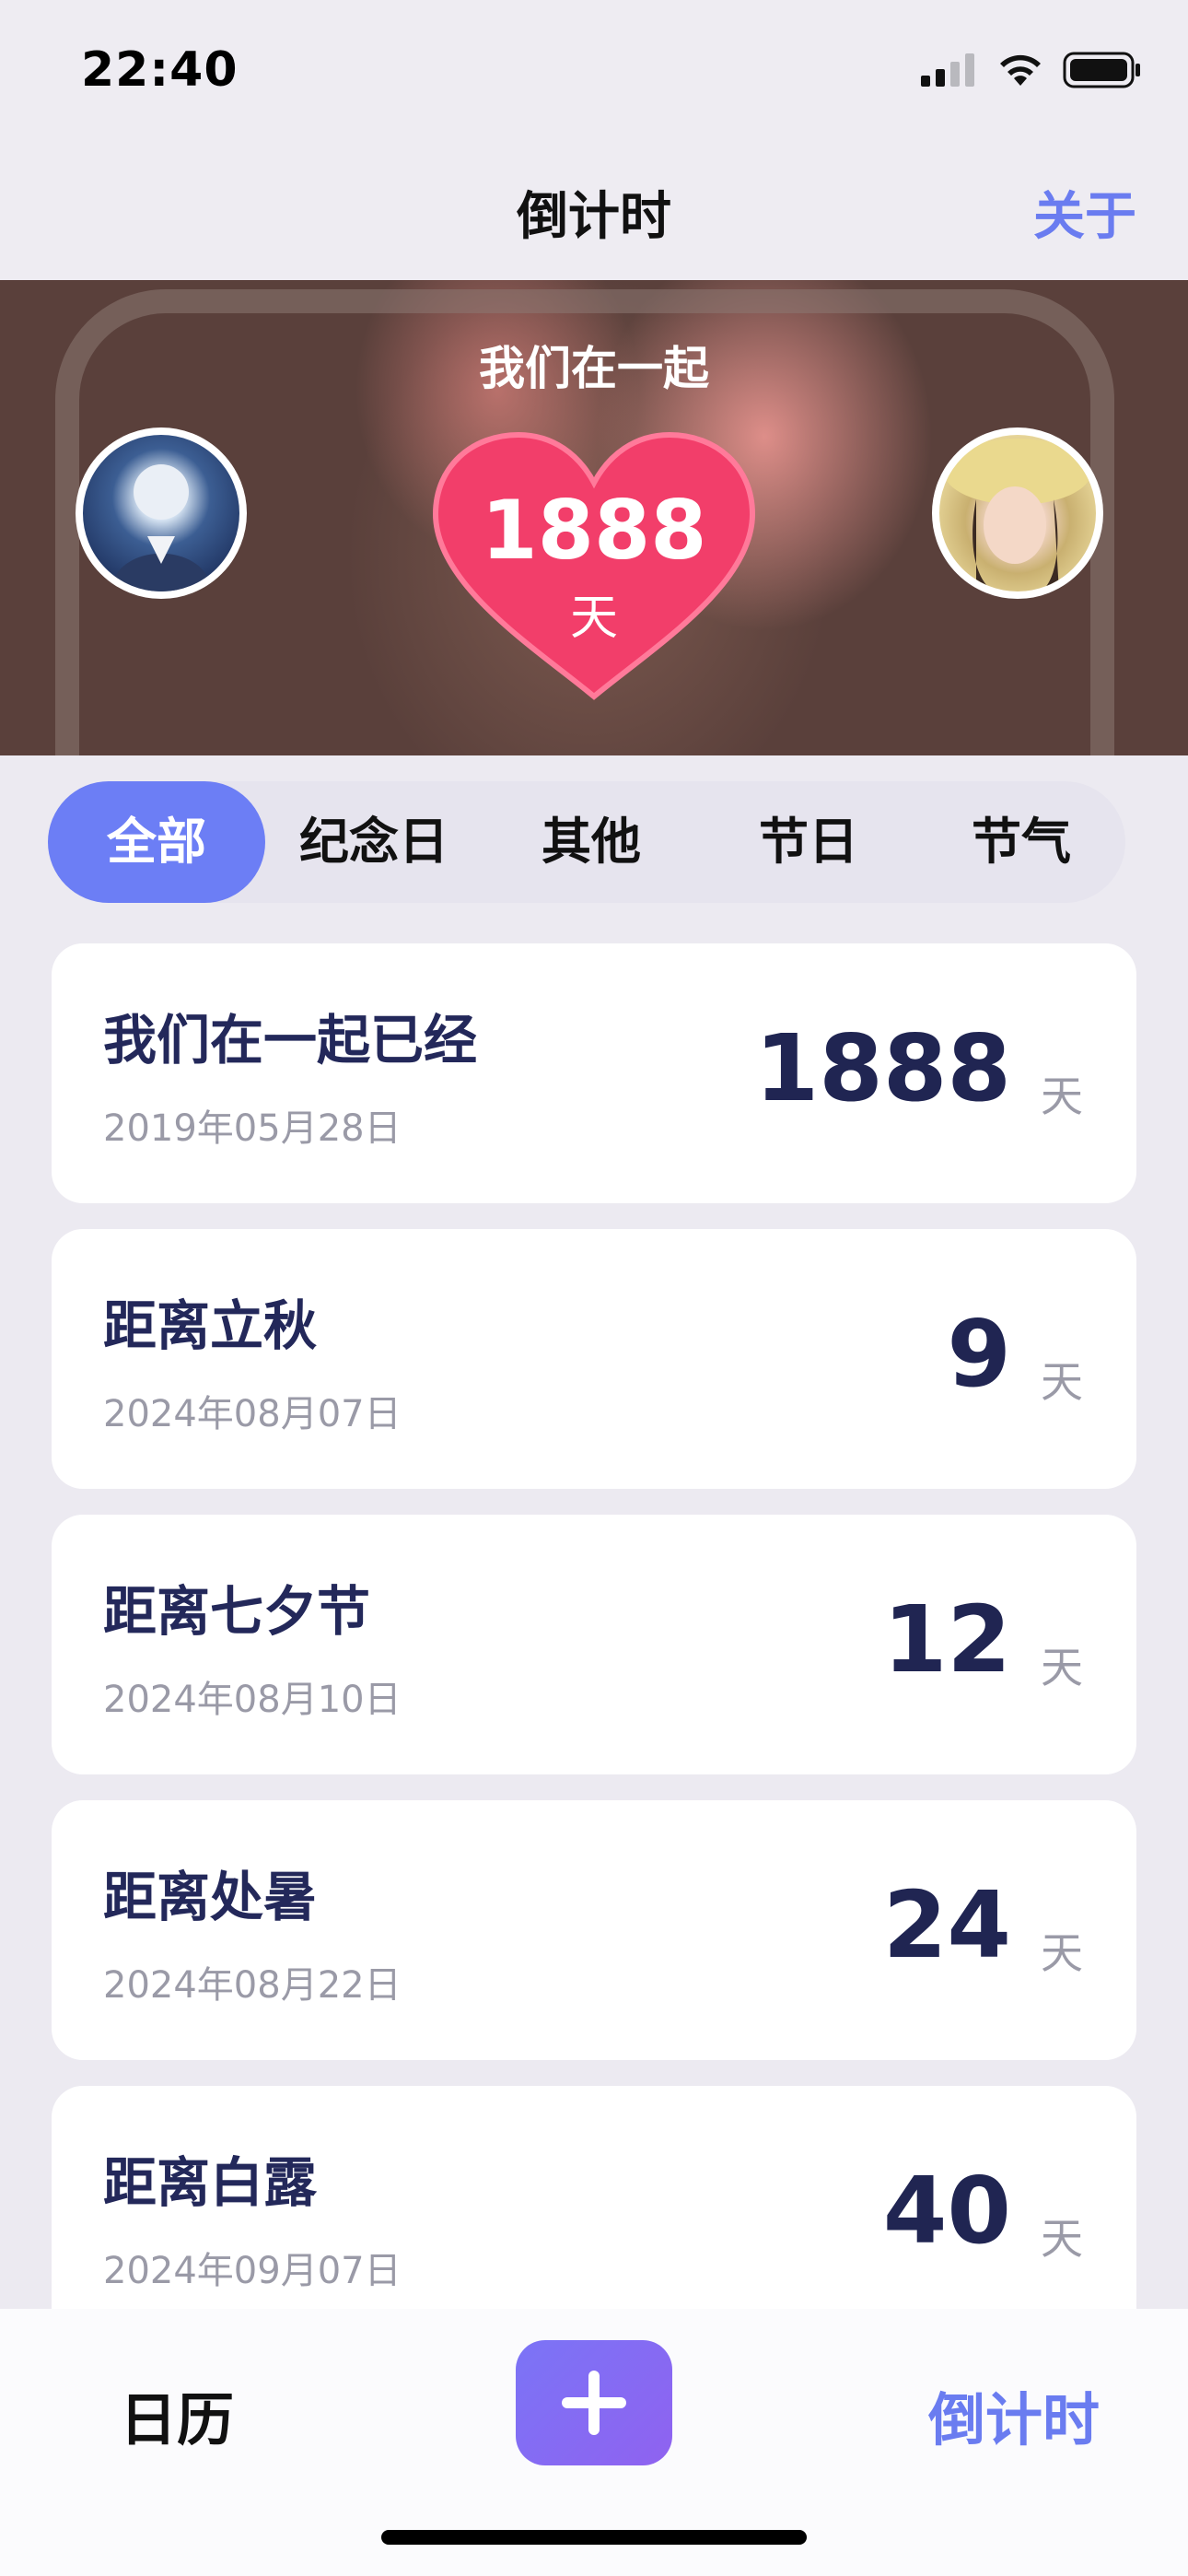  What do you see at coordinates (946, 1925) in the screenshot?
I see `event-days: 24` at bounding box center [946, 1925].